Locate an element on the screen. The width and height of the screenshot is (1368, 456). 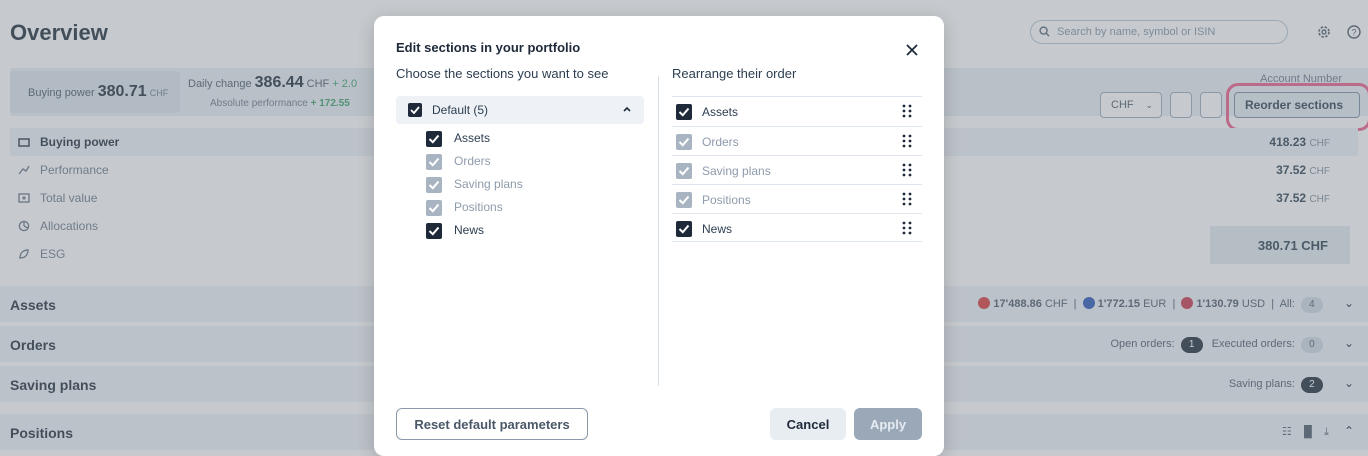
order-item-news: News is located at coordinates (797, 227).